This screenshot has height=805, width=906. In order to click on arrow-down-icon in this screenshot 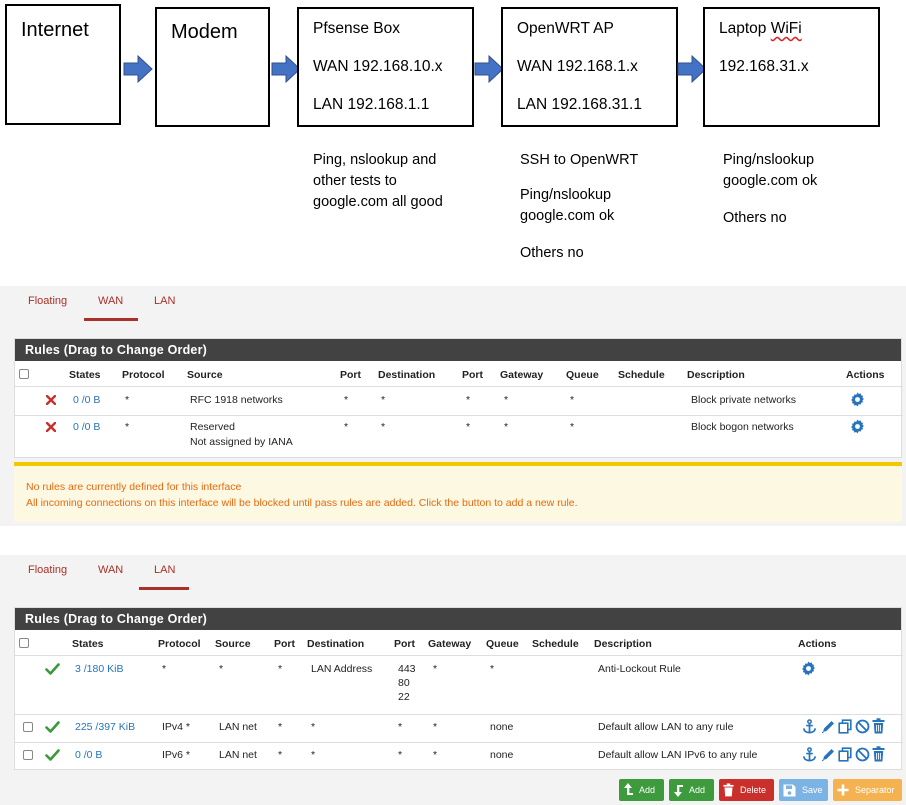, I will do `click(678, 791)`.